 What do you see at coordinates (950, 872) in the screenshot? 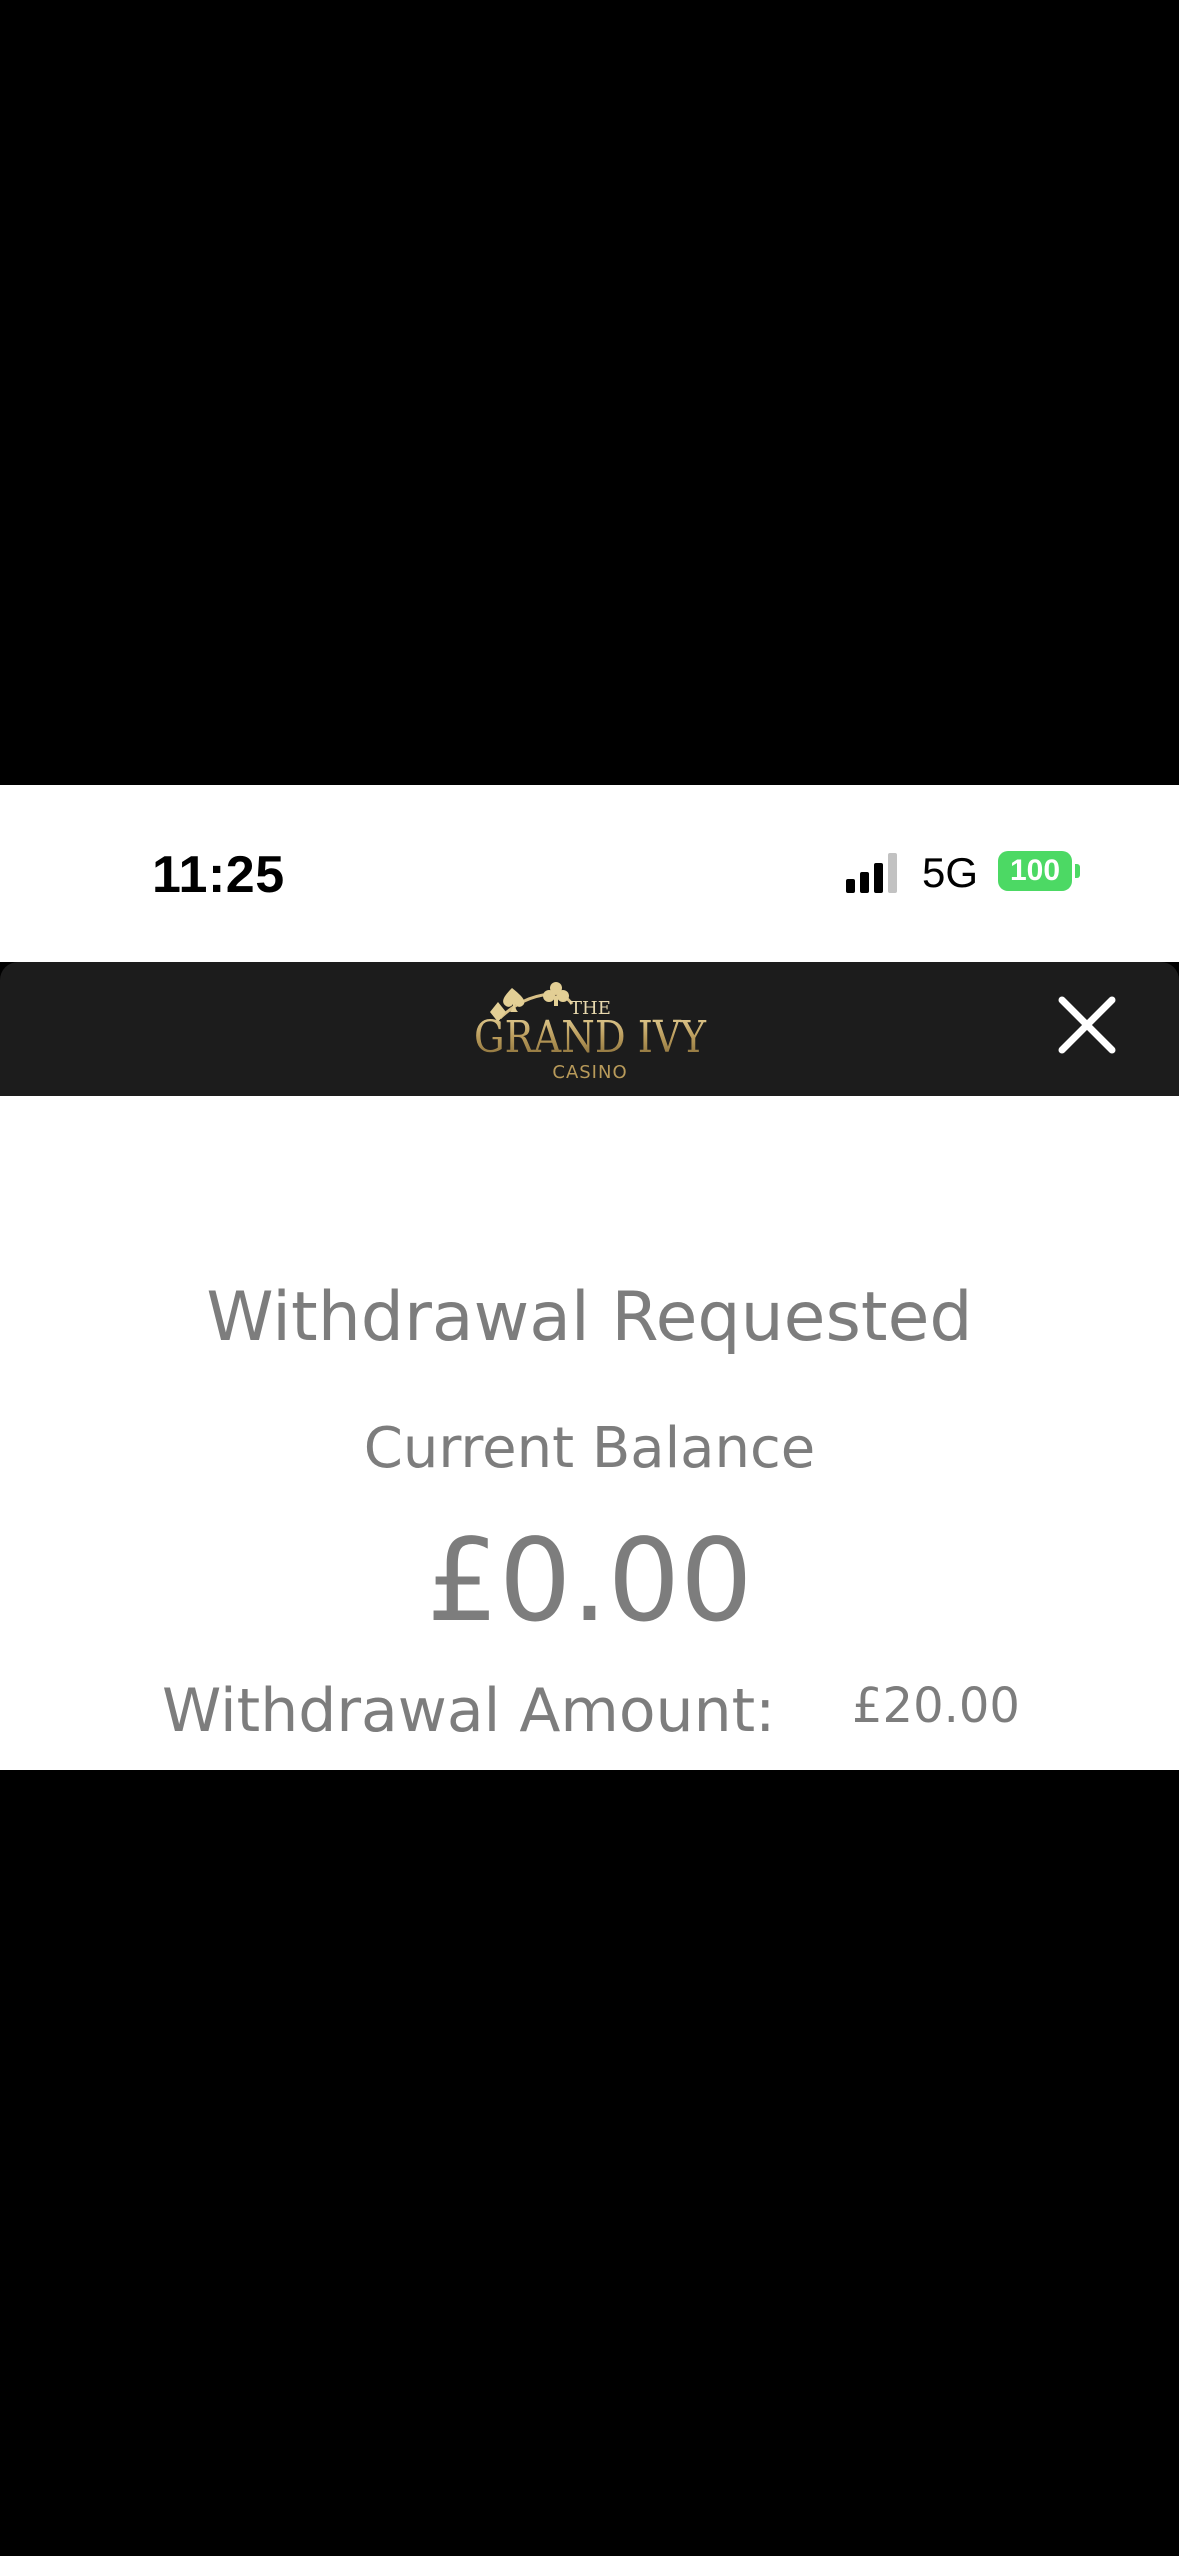
I see `network-type: 5G` at bounding box center [950, 872].